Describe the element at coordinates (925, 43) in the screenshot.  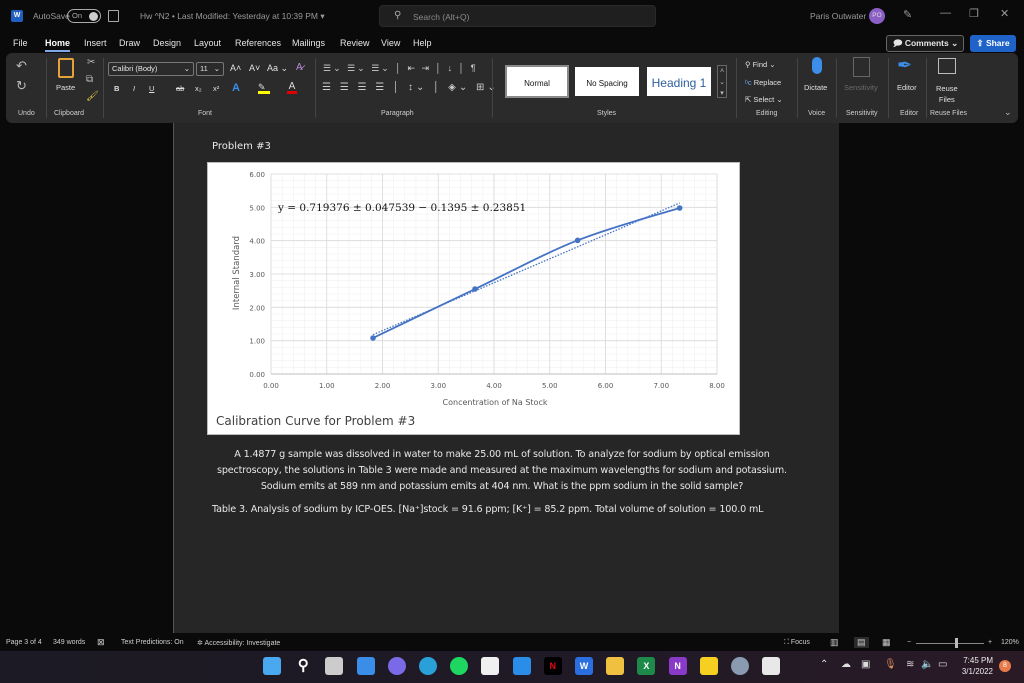
I see `comments-button: 🗩 Comments ⌄` at that location.